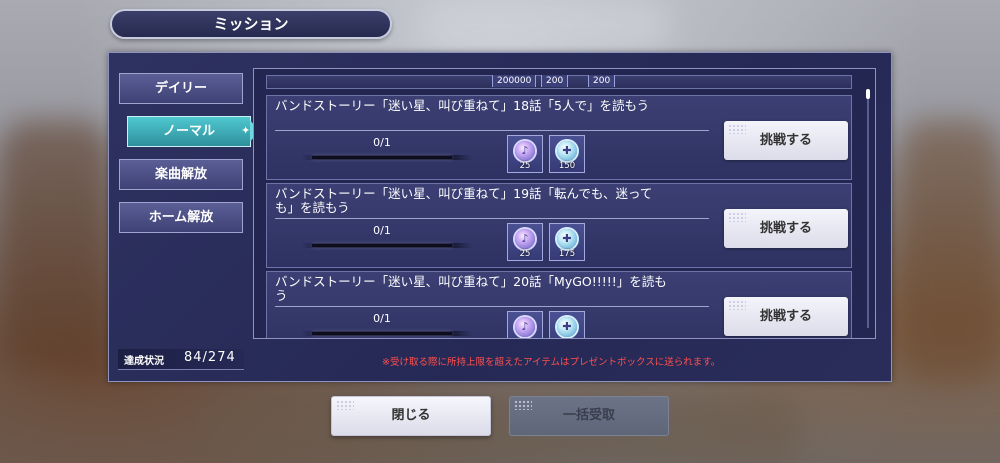  I want to click on scroll-thumb, so click(868, 94).